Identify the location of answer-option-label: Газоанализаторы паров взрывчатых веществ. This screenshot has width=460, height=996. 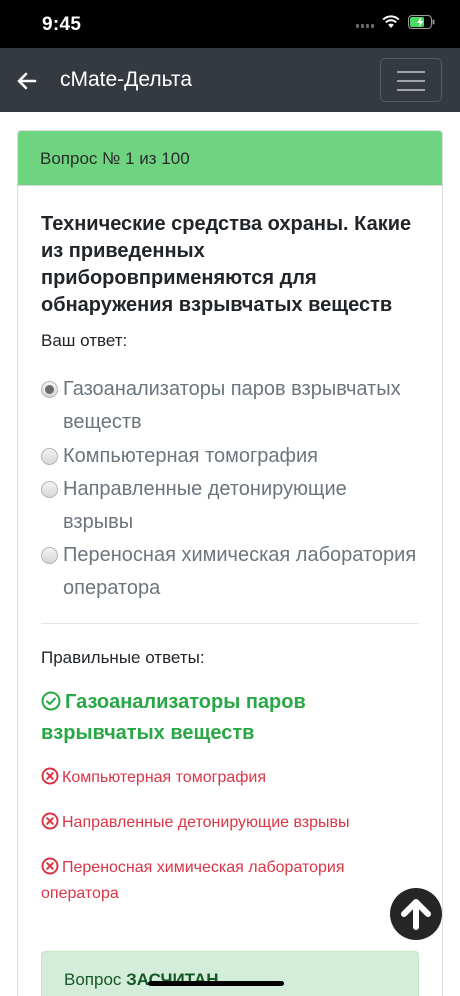
(232, 405).